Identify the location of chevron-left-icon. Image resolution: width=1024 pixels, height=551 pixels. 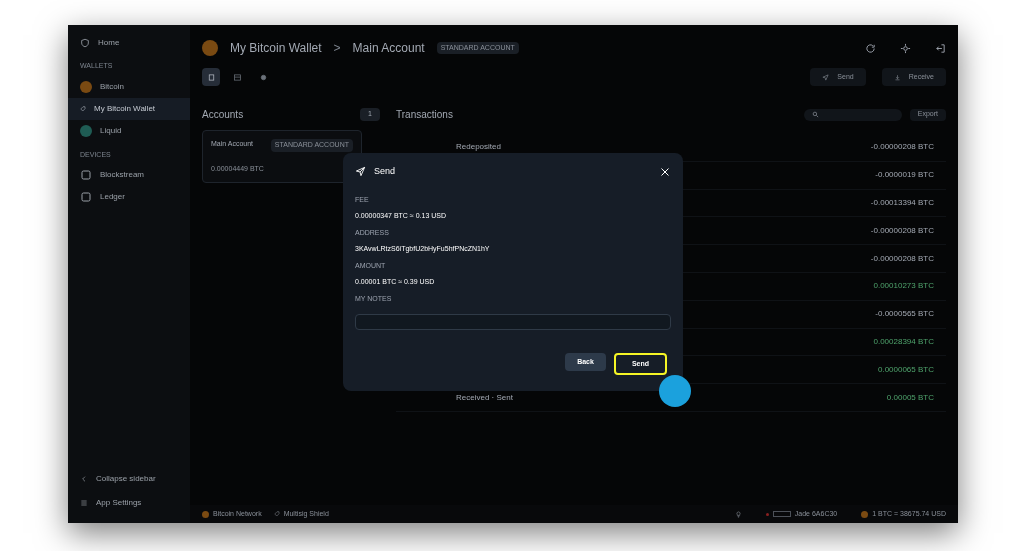
(84, 479).